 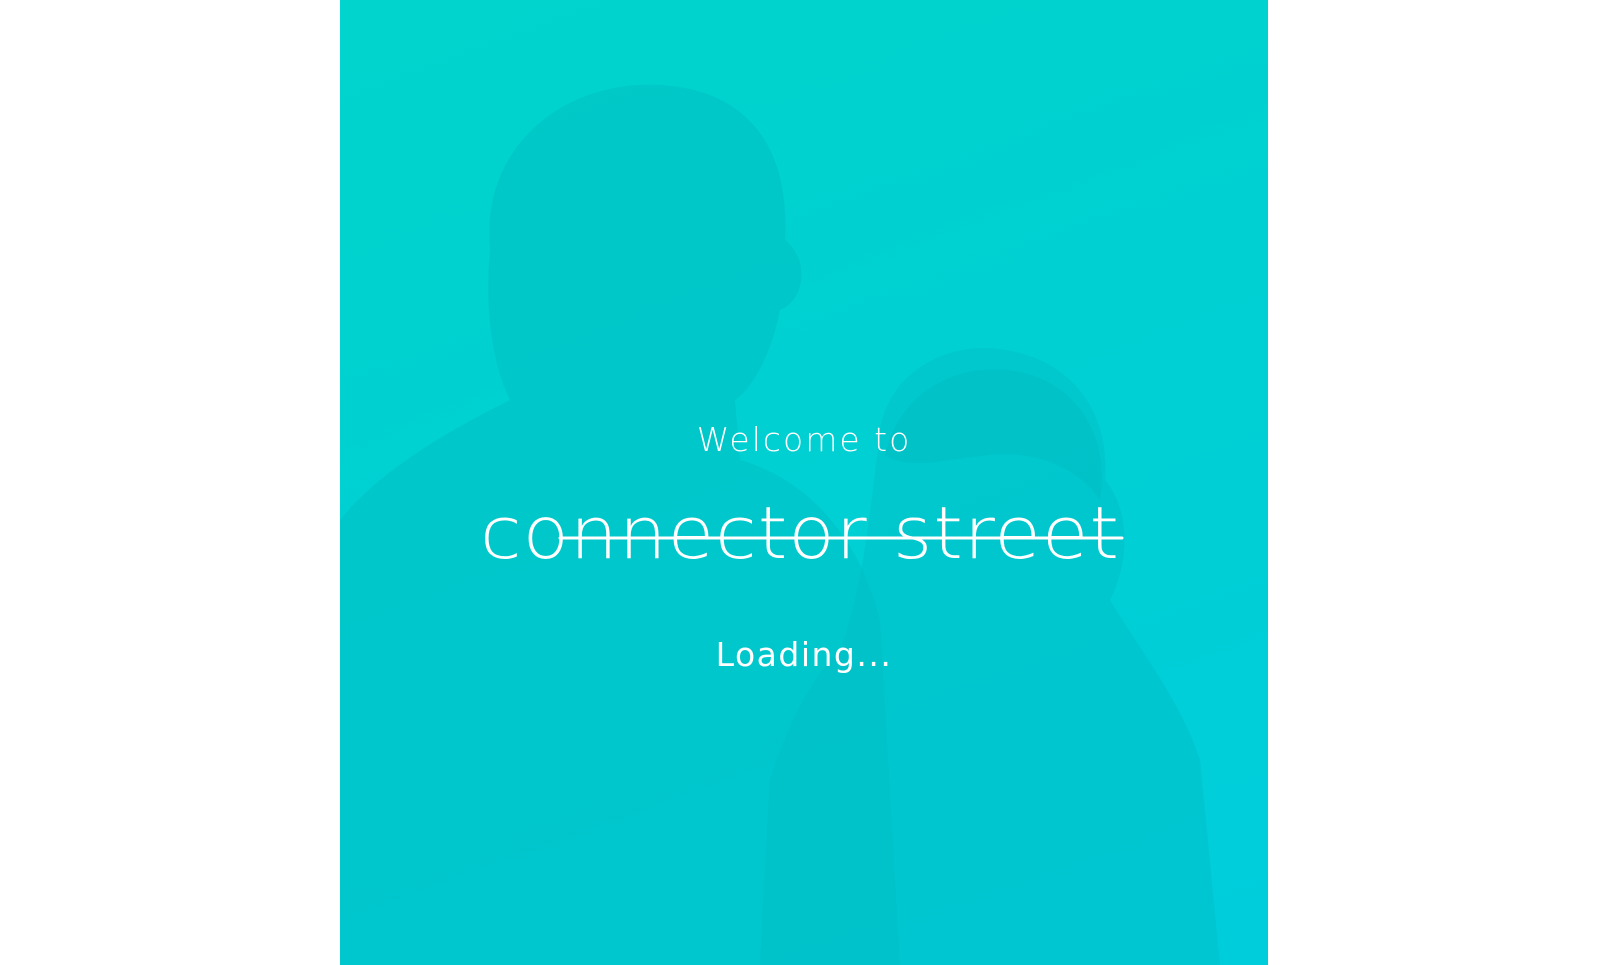 What do you see at coordinates (802, 537) in the screenshot?
I see `connector-street-logo: connector street` at bounding box center [802, 537].